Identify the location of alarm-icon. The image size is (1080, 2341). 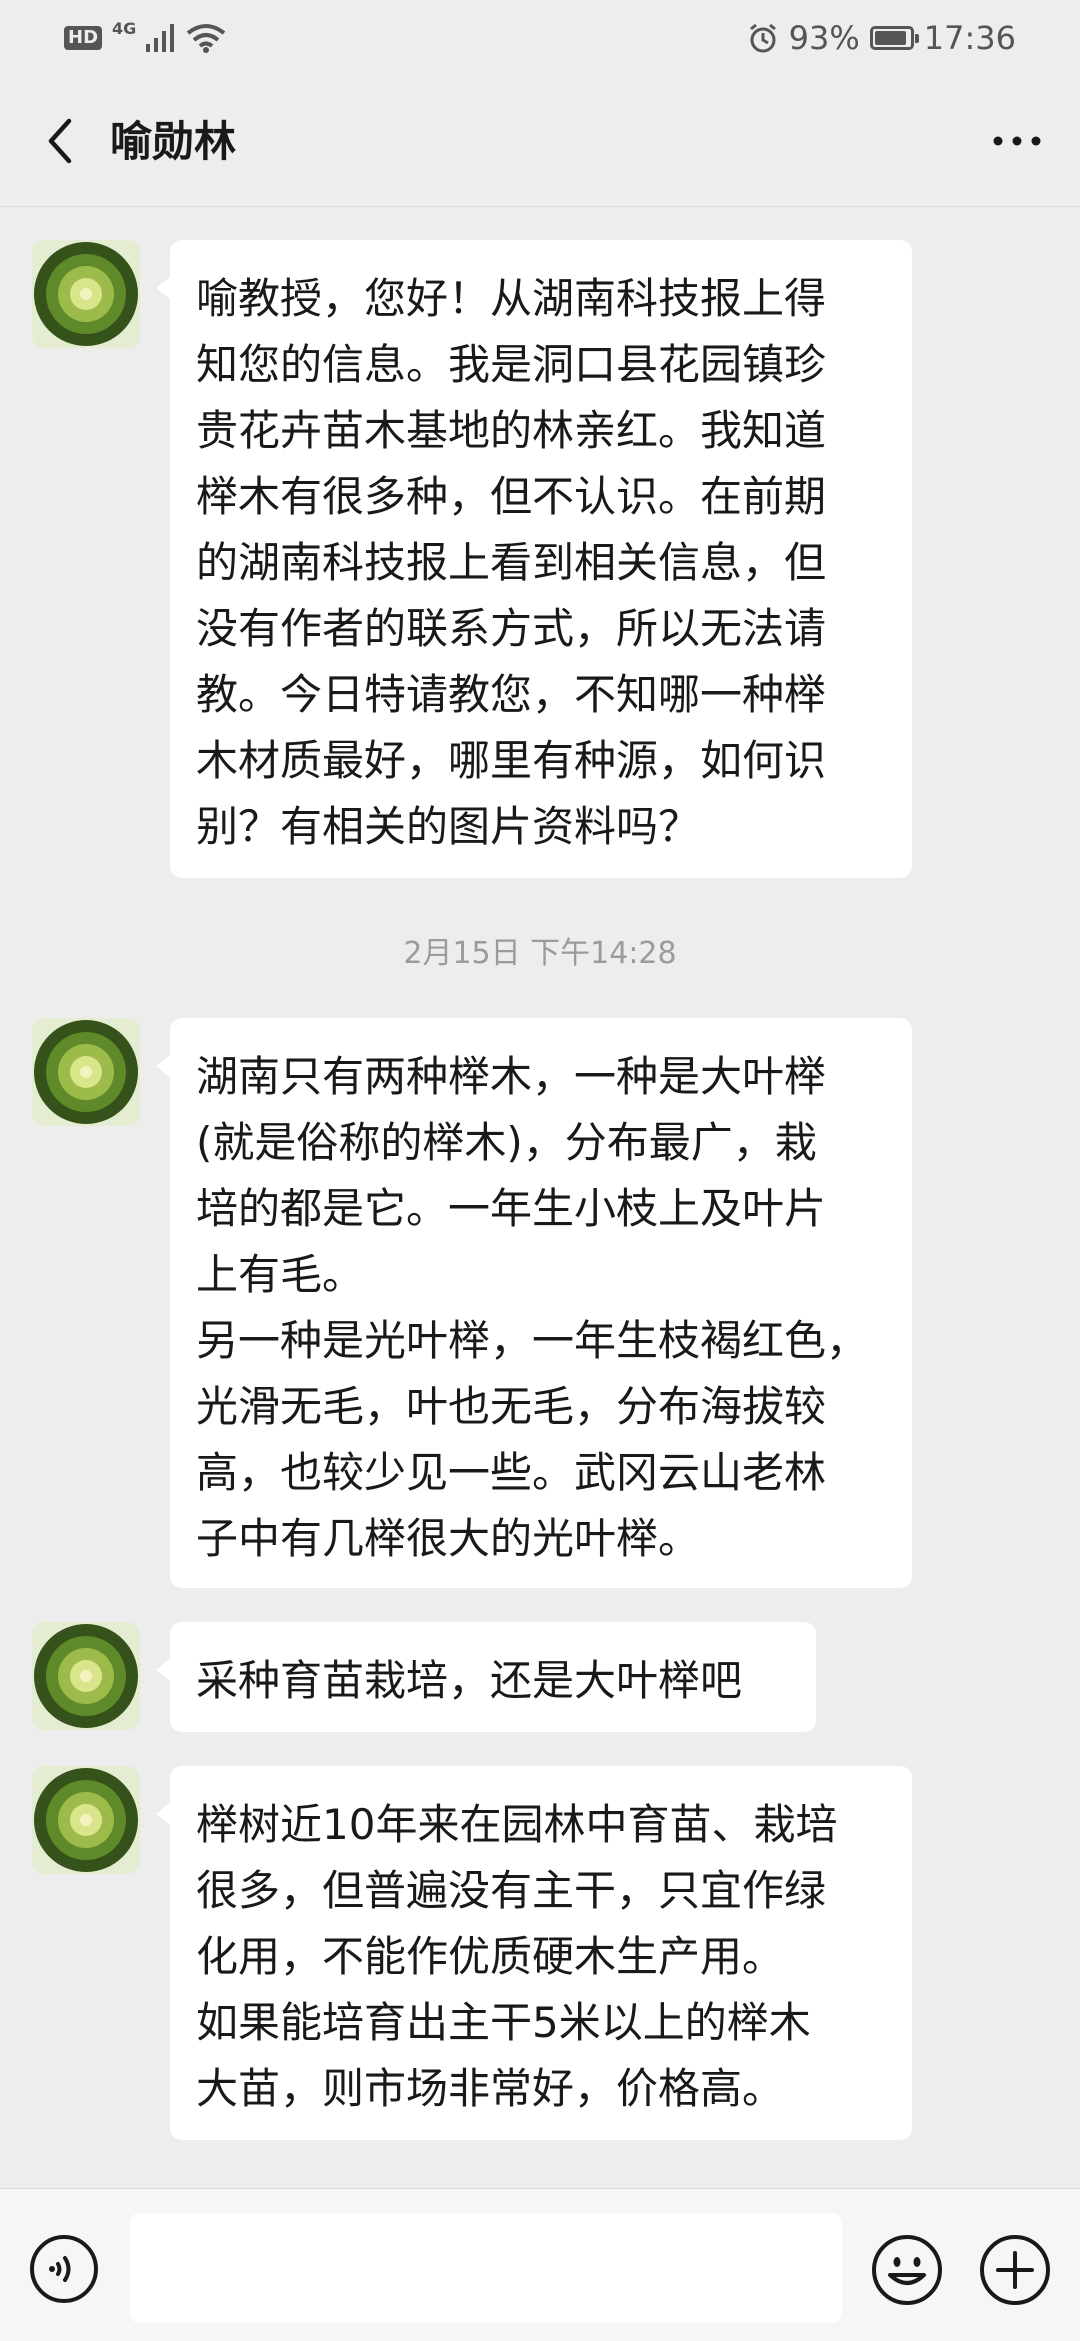
(762, 38).